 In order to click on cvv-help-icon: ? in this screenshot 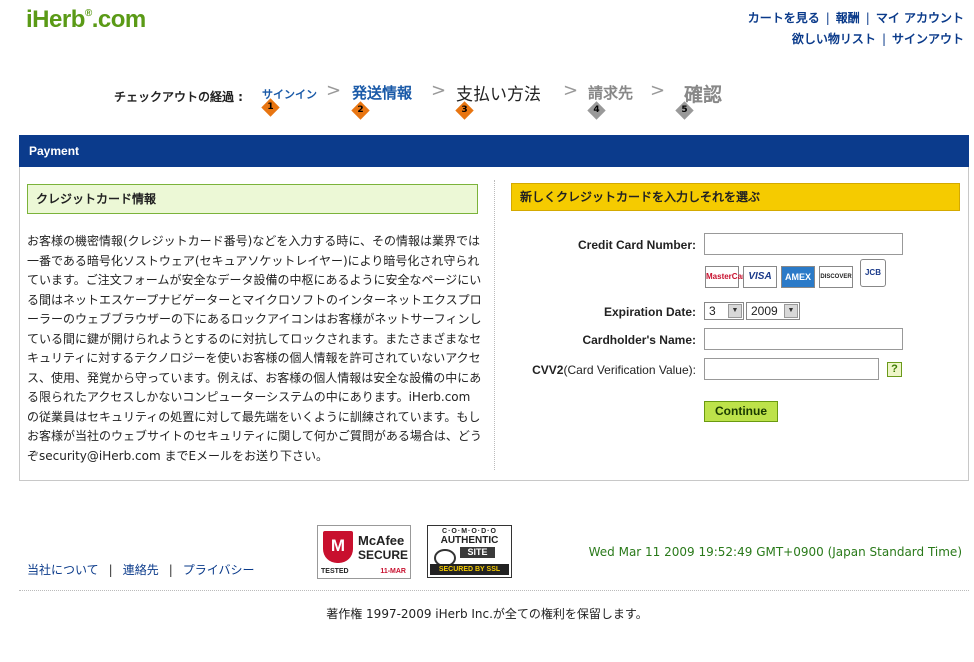, I will do `click(894, 369)`.